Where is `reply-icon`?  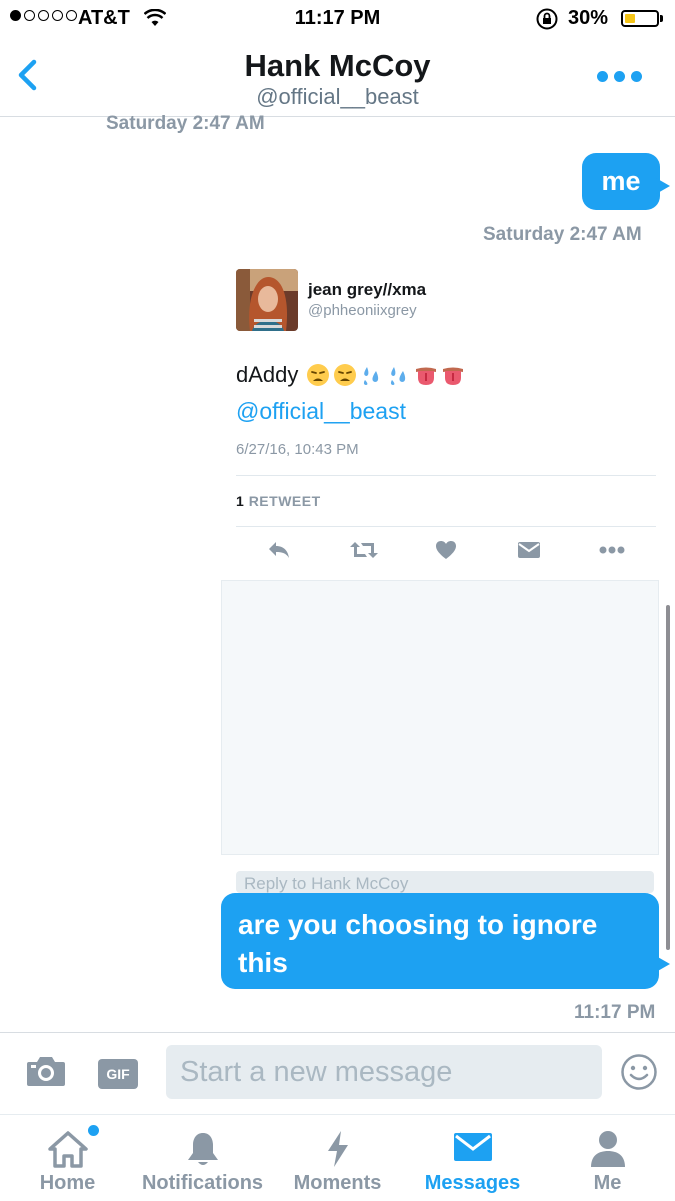 reply-icon is located at coordinates (279, 550).